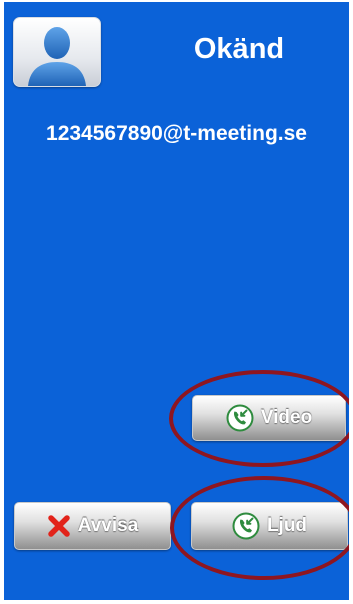 The height and width of the screenshot is (604, 353). What do you see at coordinates (57, 56) in the screenshot?
I see `person-silhouette-icon` at bounding box center [57, 56].